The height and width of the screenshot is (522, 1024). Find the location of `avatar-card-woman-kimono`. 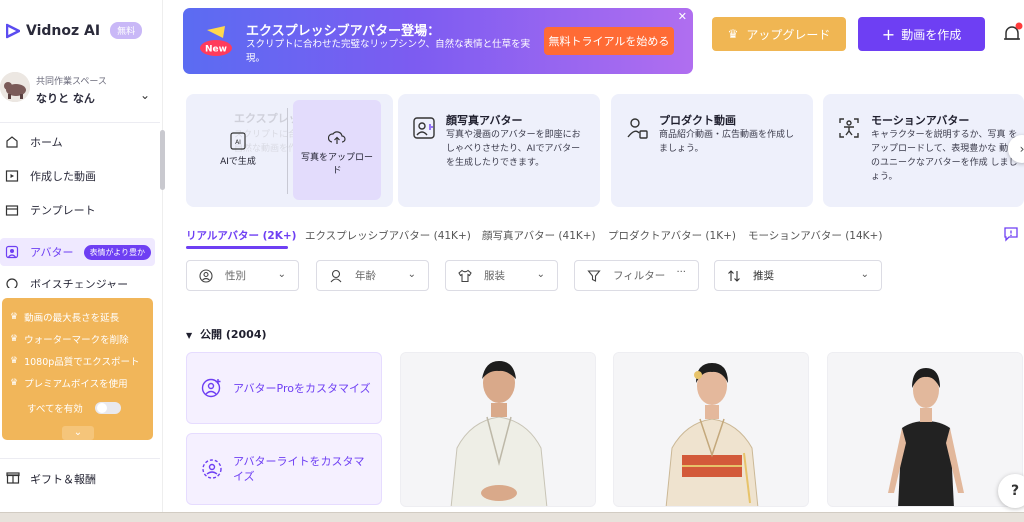

avatar-card-woman-kimono is located at coordinates (711, 429).